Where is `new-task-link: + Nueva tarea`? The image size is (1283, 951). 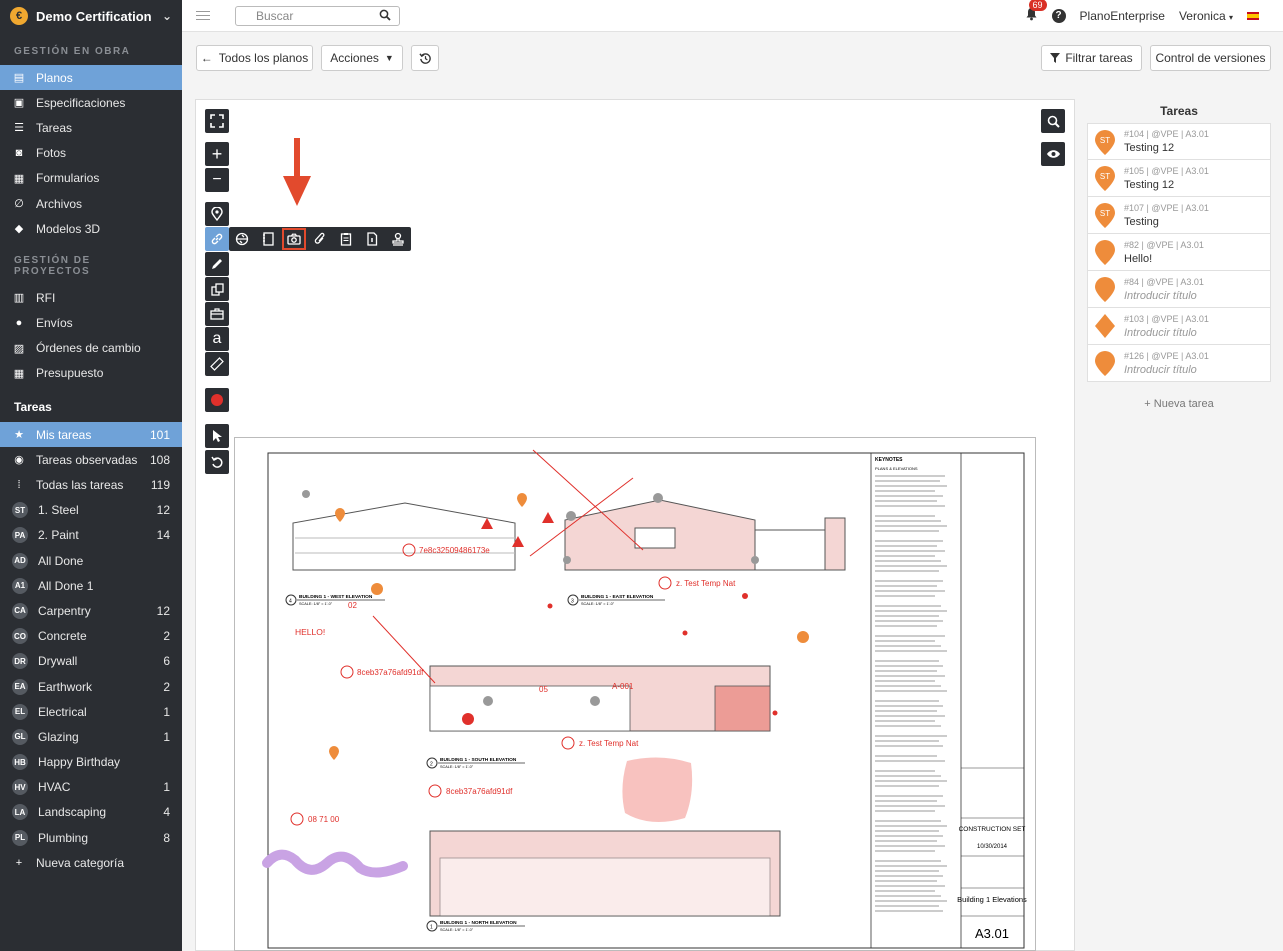 new-task-link: + Nueva tarea is located at coordinates (1179, 404).